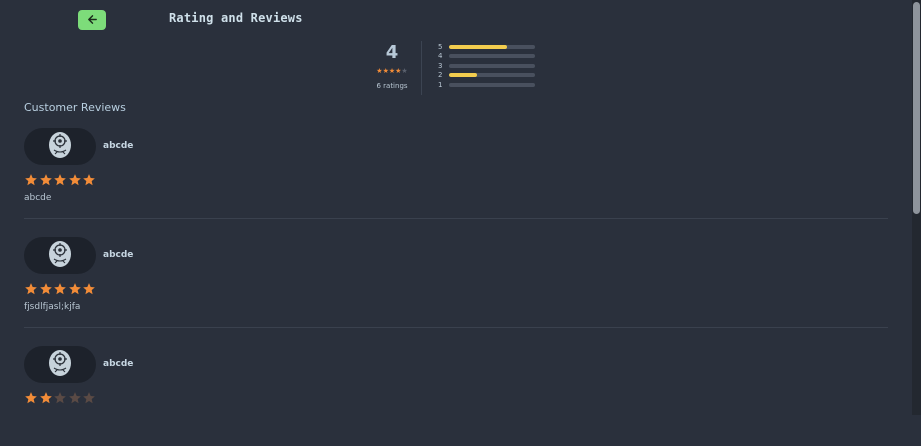 This screenshot has height=446, width=921. Describe the element at coordinates (440, 75) in the screenshot. I see `rating-bar-label: 2` at that location.